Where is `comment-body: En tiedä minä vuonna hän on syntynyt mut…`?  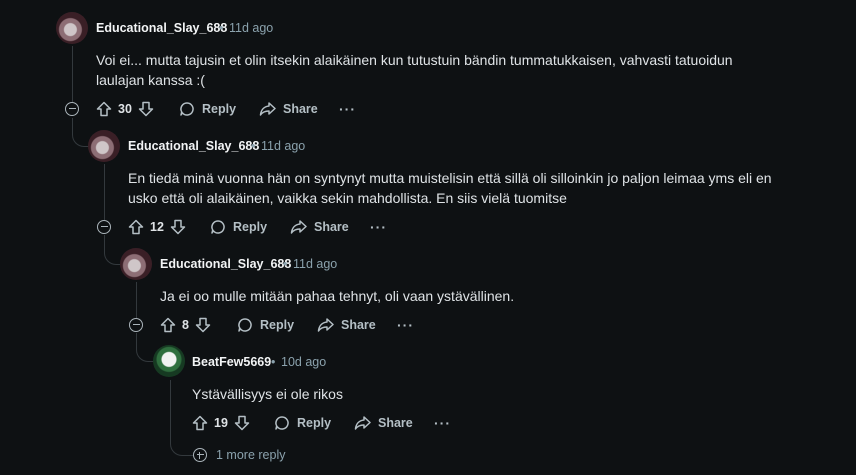 comment-body: En tiedä minä vuonna hän on syntynyt mut… is located at coordinates (450, 188).